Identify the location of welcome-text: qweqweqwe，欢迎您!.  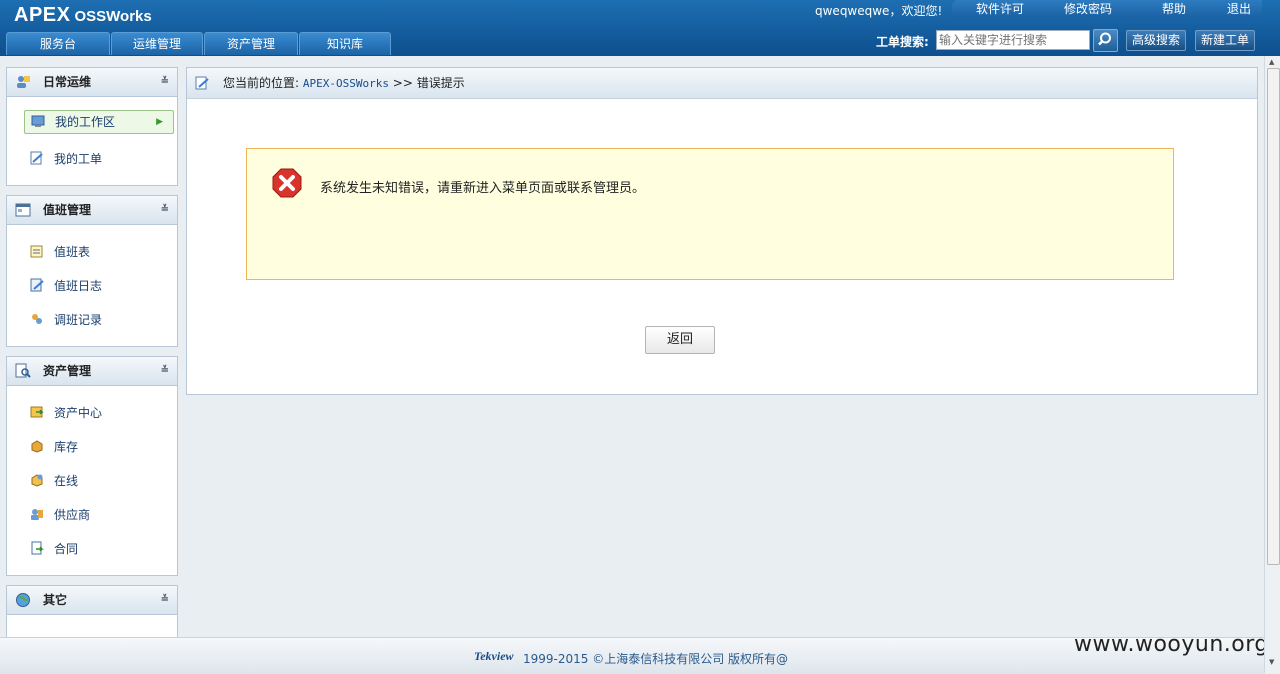
(879, 11).